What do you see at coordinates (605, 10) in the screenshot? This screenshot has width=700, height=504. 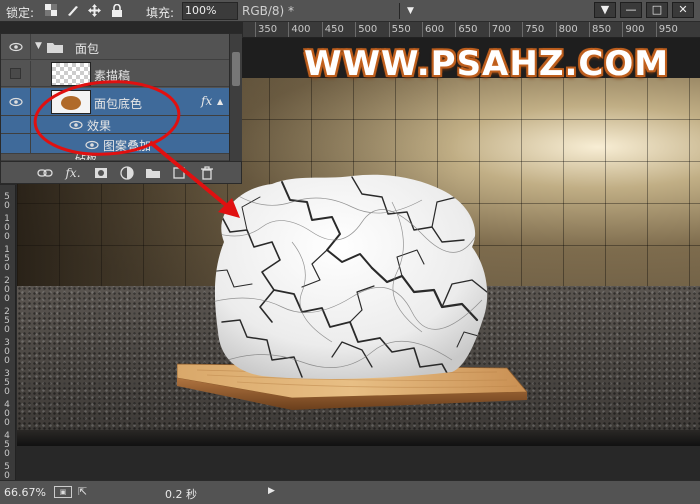 I see `panel-collapse-icon: ▼` at bounding box center [605, 10].